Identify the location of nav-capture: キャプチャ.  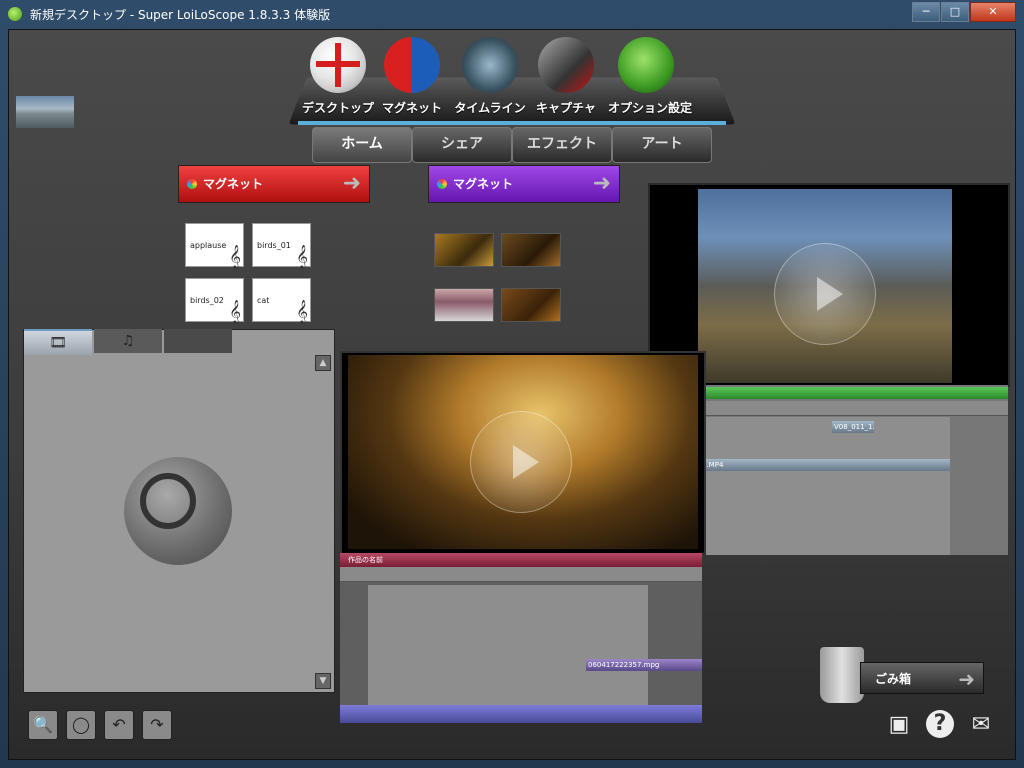
(566, 78).